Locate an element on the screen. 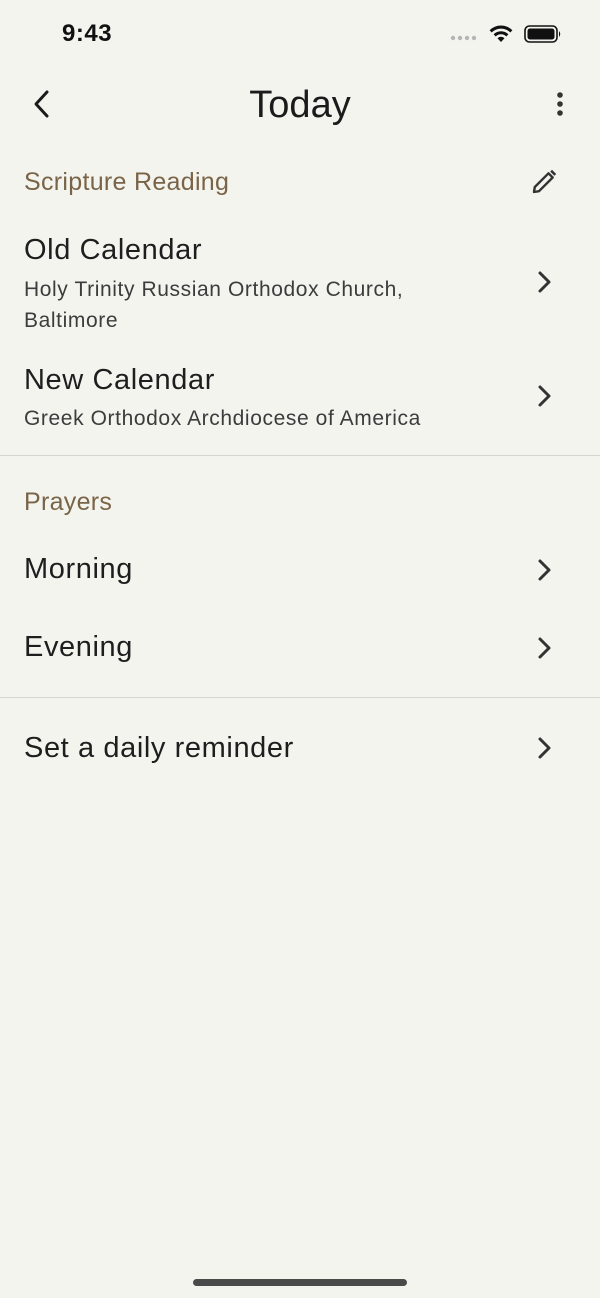  more-options-button is located at coordinates (560, 106).